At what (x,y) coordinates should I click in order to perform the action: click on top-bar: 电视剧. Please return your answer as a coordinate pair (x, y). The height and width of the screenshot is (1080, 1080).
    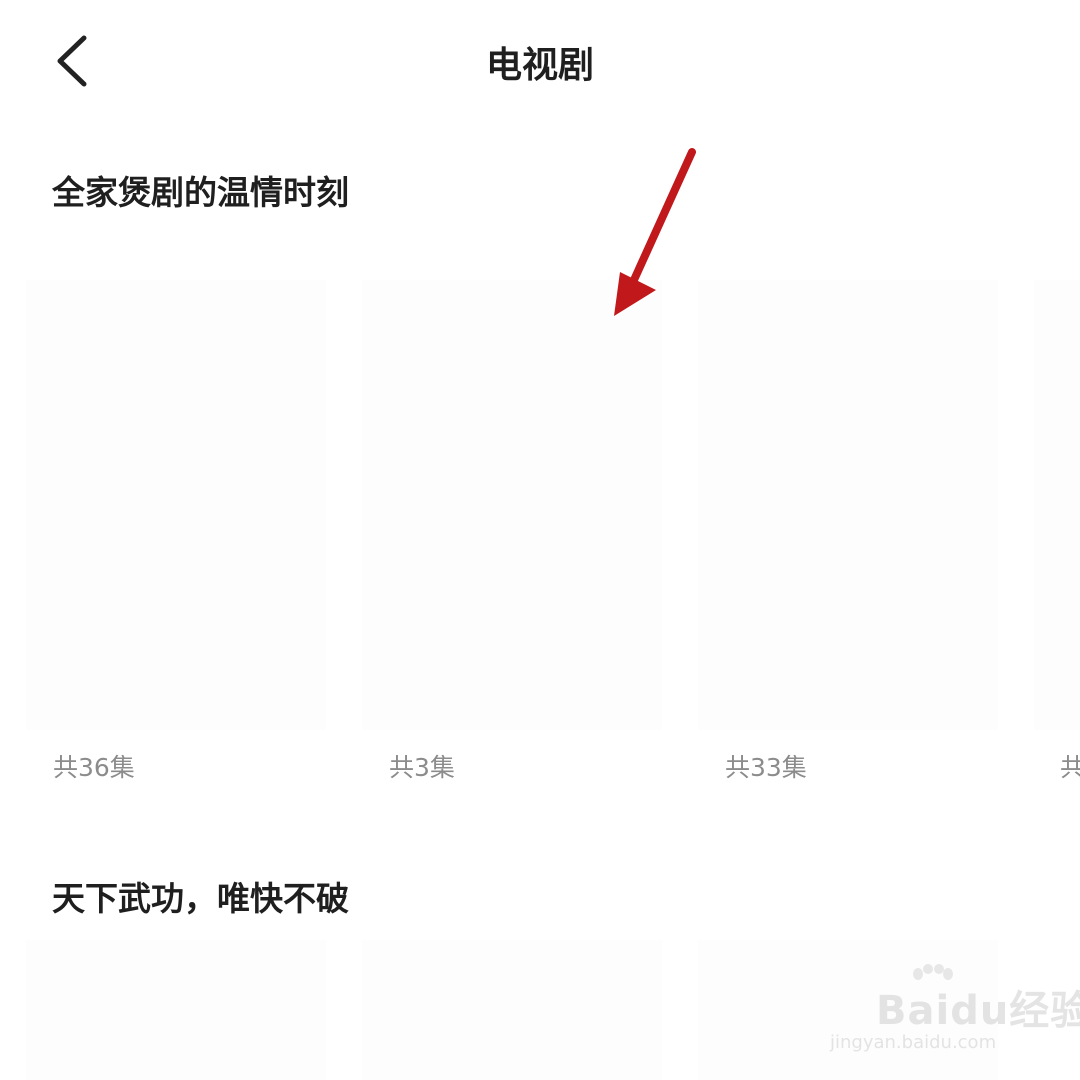
    Looking at the image, I should click on (540, 60).